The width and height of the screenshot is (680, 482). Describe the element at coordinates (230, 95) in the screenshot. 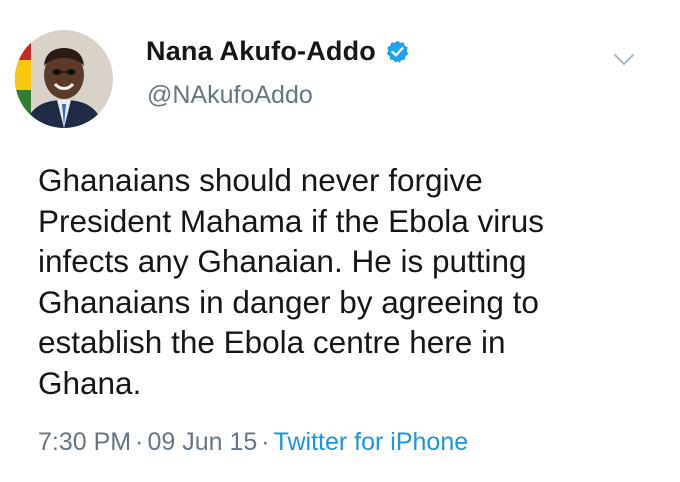

I see `user-handle: @NAkufoAddo` at that location.